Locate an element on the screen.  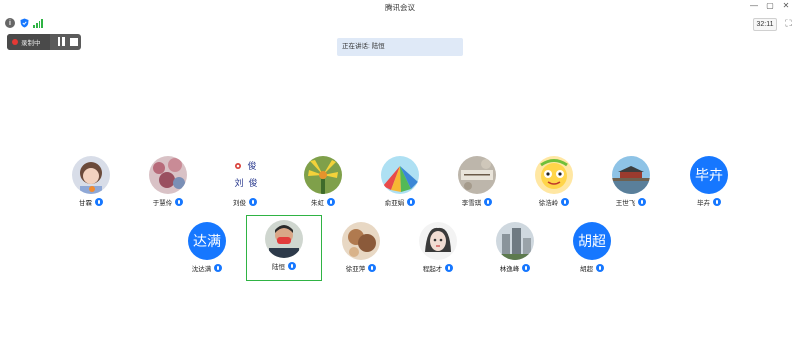
fullscreen-icon: ⛶ is located at coordinates (788, 23).